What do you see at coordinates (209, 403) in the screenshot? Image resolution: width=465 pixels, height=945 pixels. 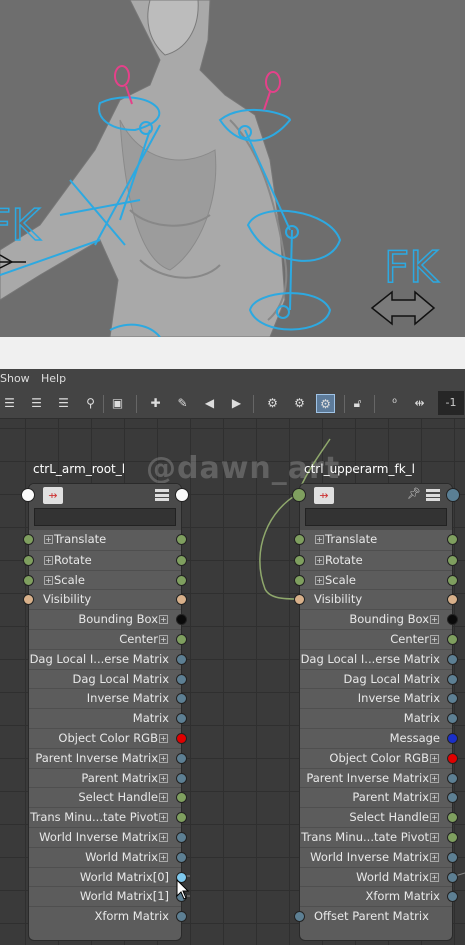 I see `prev-icon: ◀` at bounding box center [209, 403].